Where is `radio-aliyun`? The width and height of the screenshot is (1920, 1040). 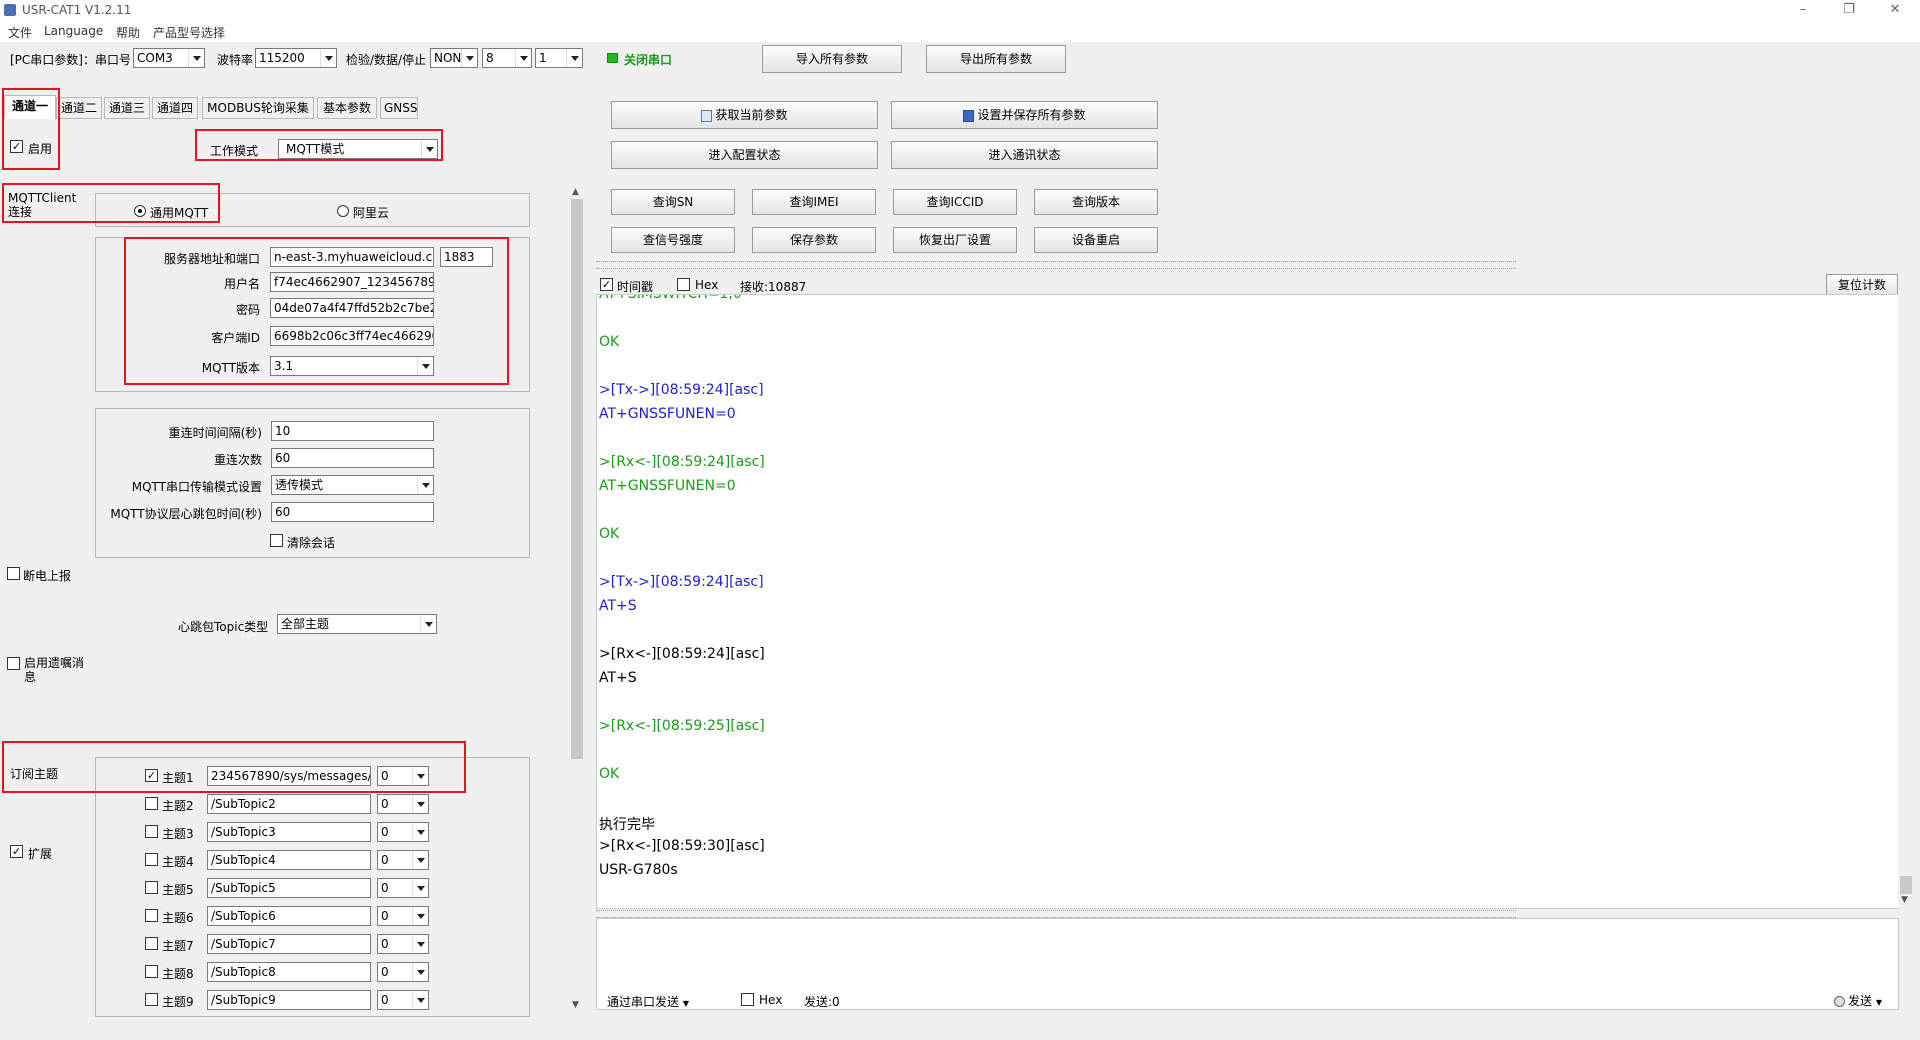
radio-aliyun is located at coordinates (343, 211).